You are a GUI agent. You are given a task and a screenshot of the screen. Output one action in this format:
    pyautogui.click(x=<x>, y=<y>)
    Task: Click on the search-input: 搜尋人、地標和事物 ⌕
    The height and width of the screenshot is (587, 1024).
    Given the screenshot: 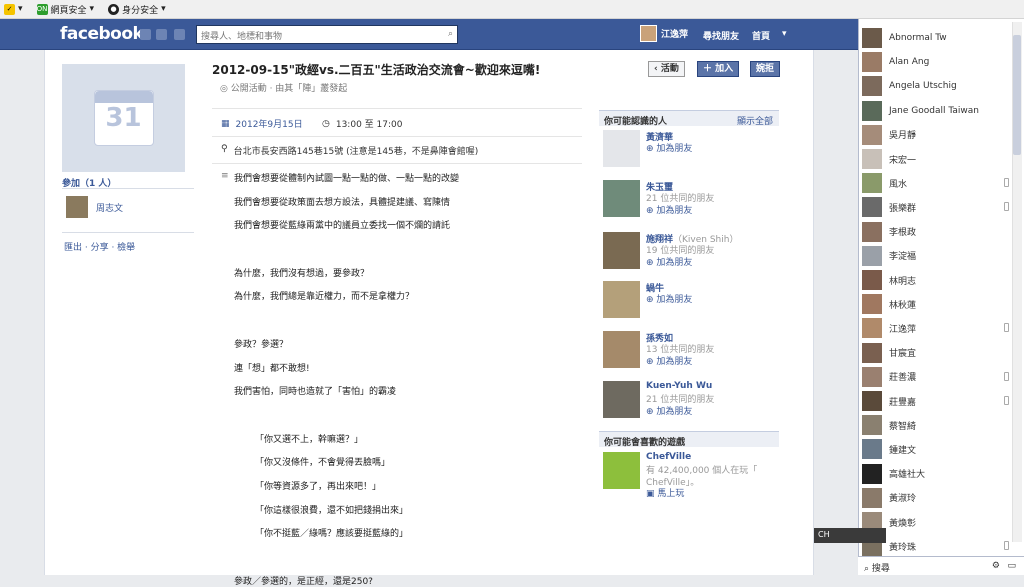 What is the action you would take?
    pyautogui.click(x=327, y=34)
    